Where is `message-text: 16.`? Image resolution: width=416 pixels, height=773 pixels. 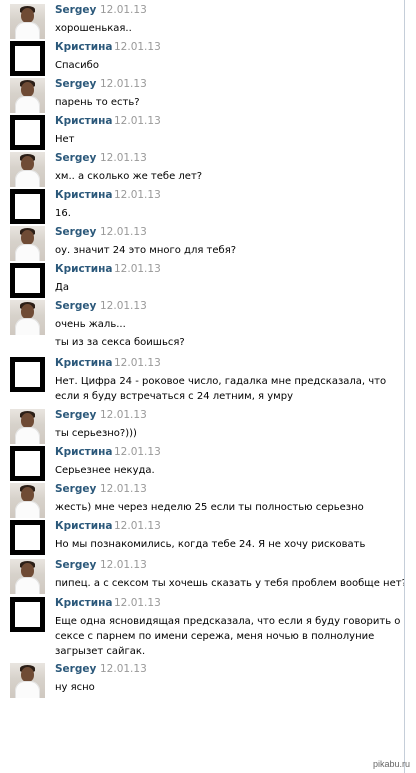 message-text: 16. is located at coordinates (63, 213).